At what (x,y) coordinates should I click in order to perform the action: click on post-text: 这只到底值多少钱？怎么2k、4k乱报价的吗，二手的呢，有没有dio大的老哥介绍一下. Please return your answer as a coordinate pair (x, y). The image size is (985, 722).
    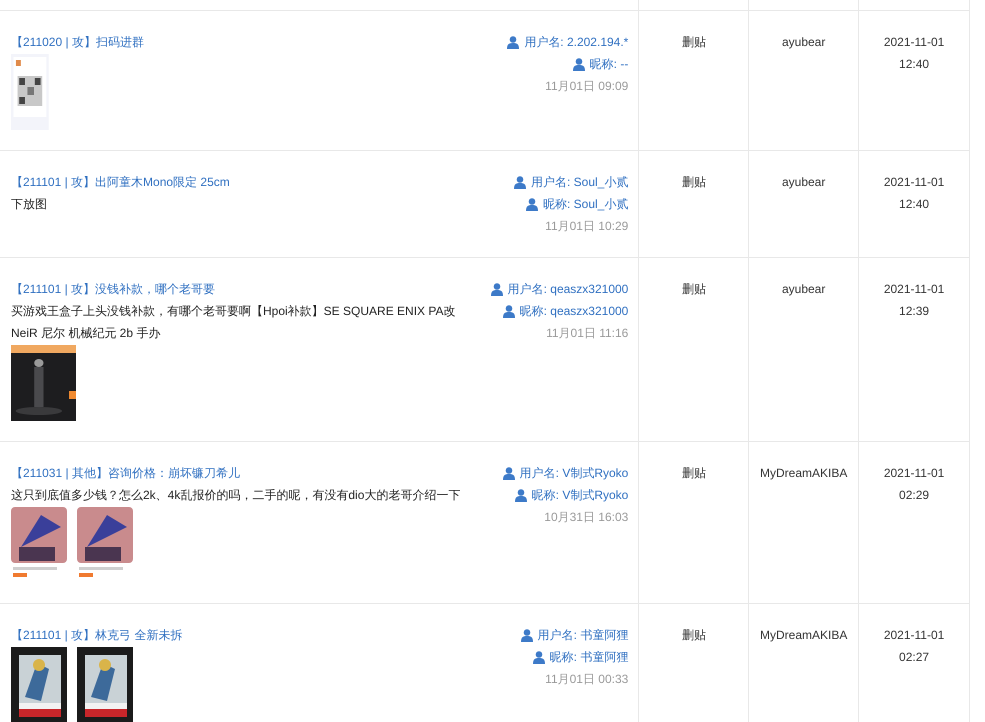
    Looking at the image, I should click on (235, 495).